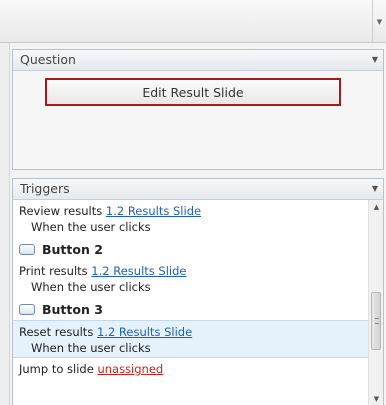 This screenshot has height=405, width=386. Describe the element at coordinates (191, 249) in the screenshot. I see `trigger-object-button-2: Button 2` at that location.